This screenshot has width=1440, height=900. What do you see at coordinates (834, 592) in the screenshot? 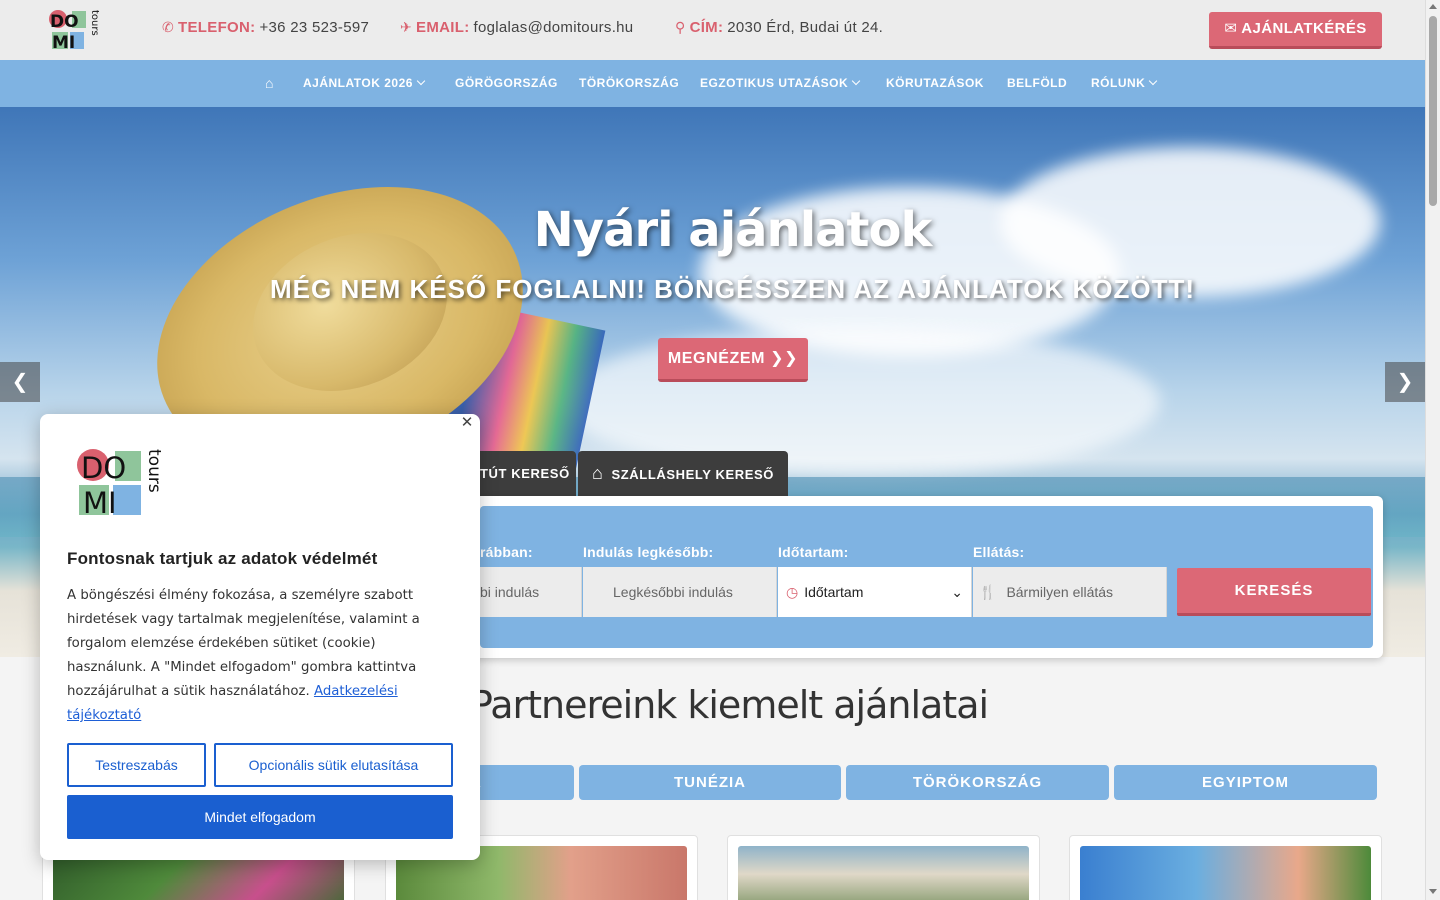
I see `duration-value: Időtartam` at bounding box center [834, 592].